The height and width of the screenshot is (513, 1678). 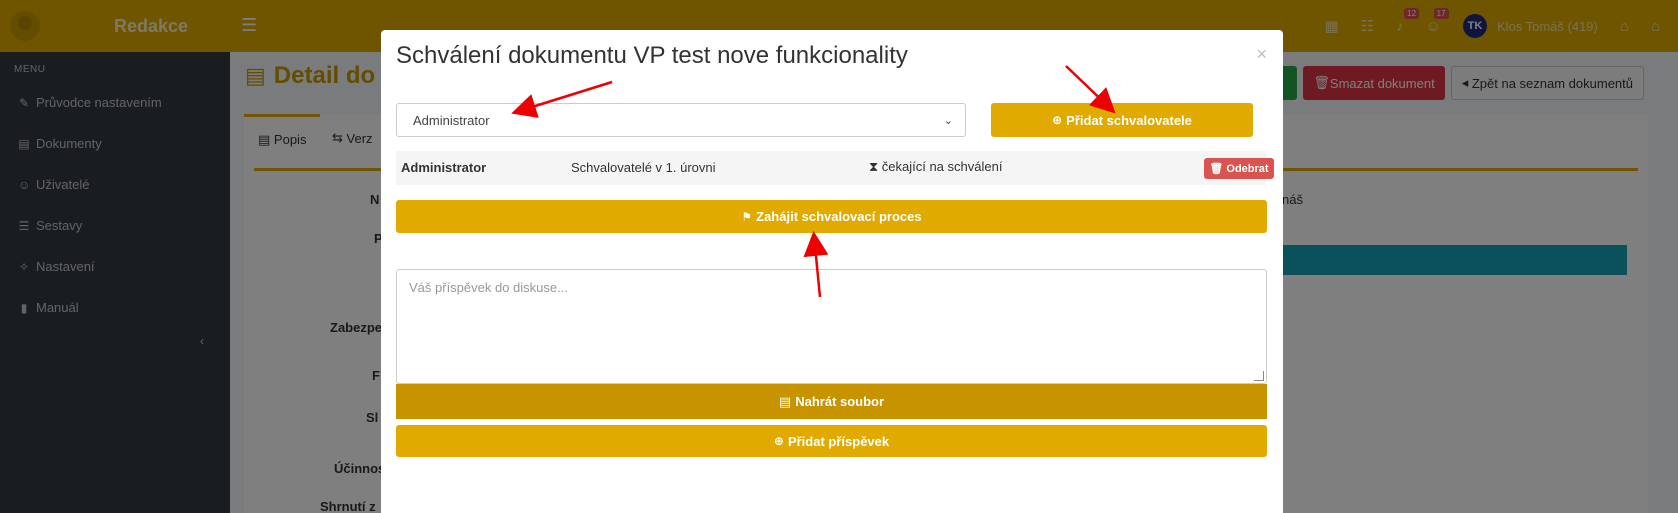 I want to click on hourglass-icon: ⧗, so click(x=874, y=166).